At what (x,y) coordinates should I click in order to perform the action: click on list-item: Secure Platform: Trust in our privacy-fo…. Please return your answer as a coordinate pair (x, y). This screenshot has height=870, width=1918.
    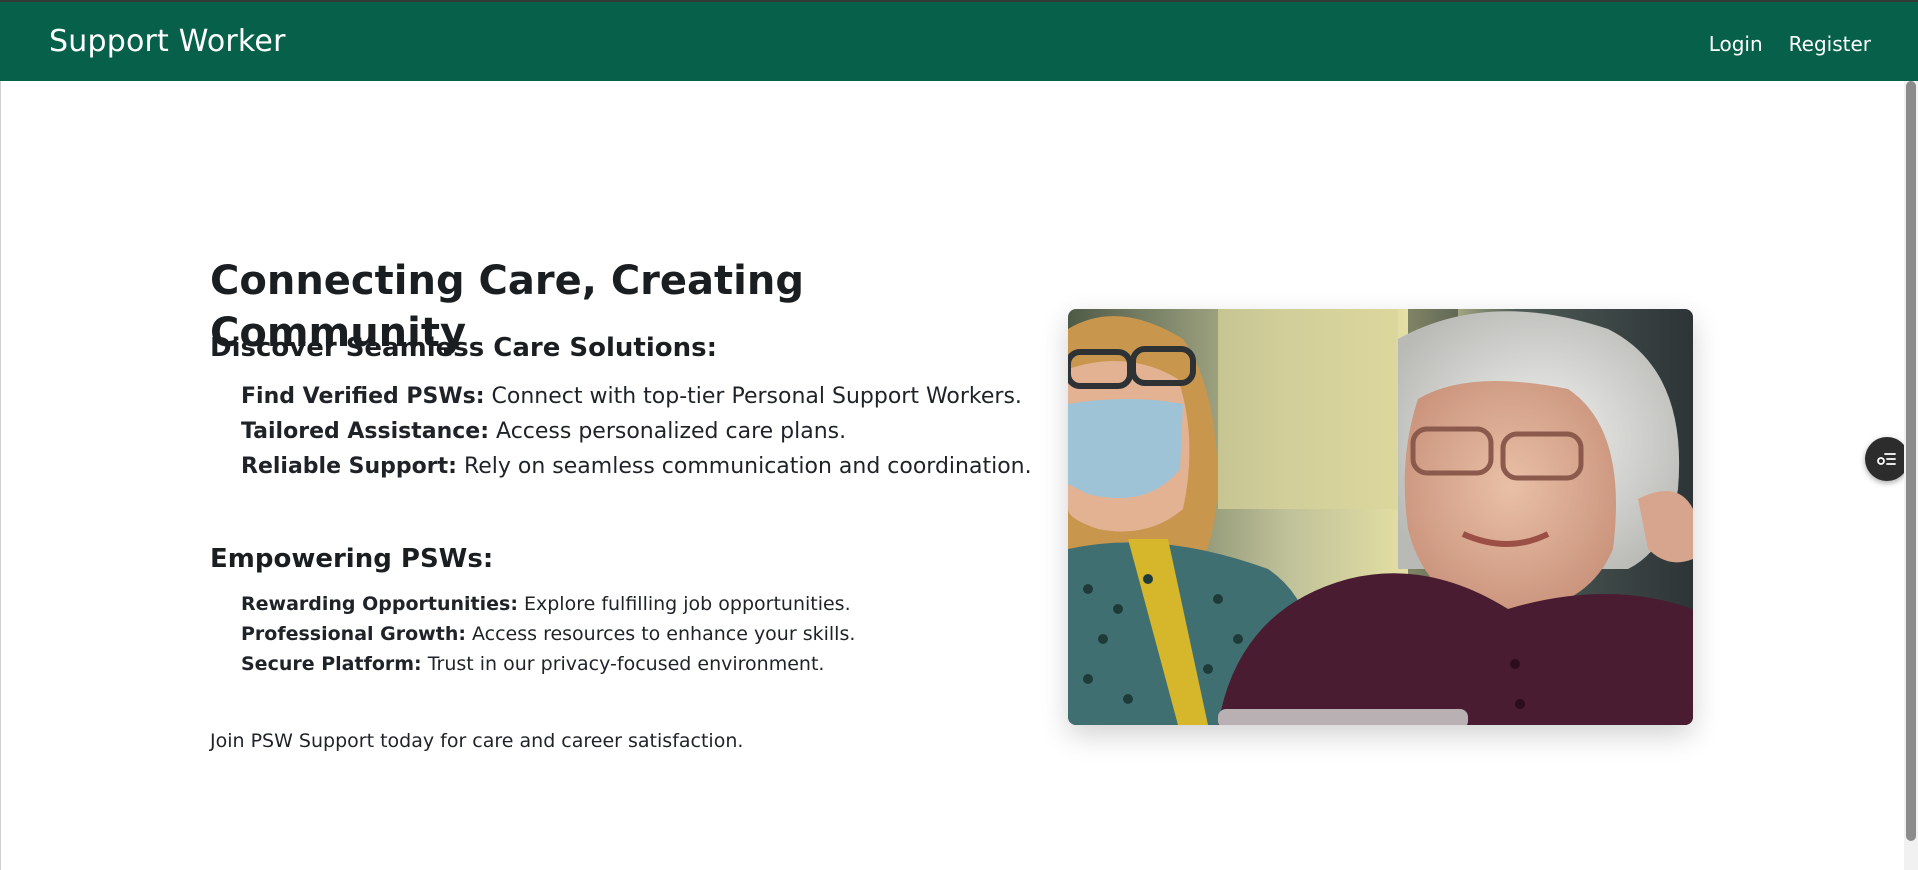
    Looking at the image, I should click on (548, 664).